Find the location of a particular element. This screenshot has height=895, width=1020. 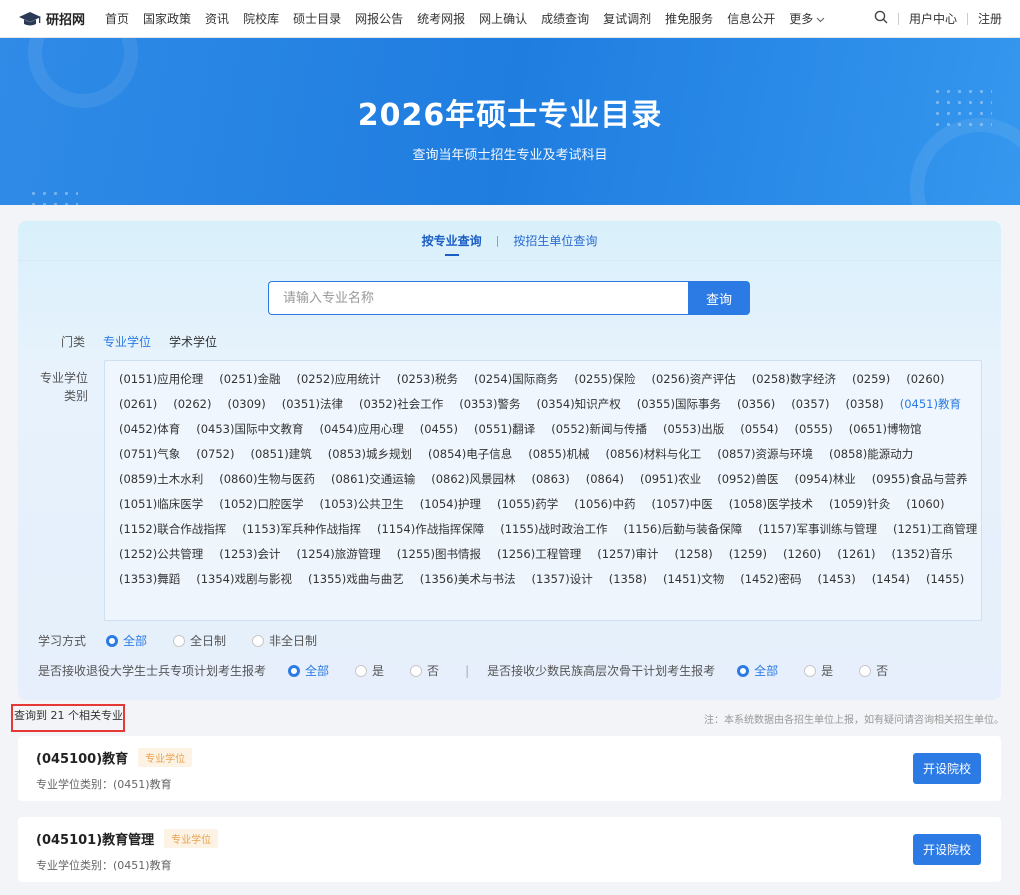

veteran-yes-radio: 是 is located at coordinates (369, 670).